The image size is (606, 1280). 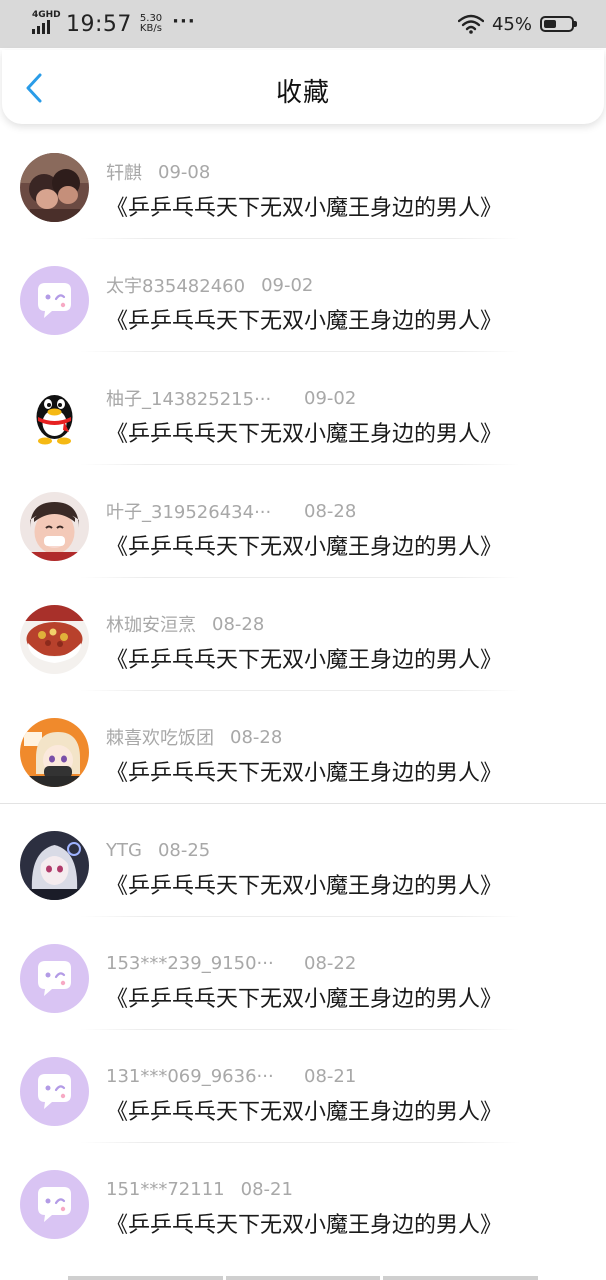 I want to click on favorite-item: 轩麒 09-08 《乒乒乓乓天下无双小魔王身边的男人》, so click(x=303, y=182).